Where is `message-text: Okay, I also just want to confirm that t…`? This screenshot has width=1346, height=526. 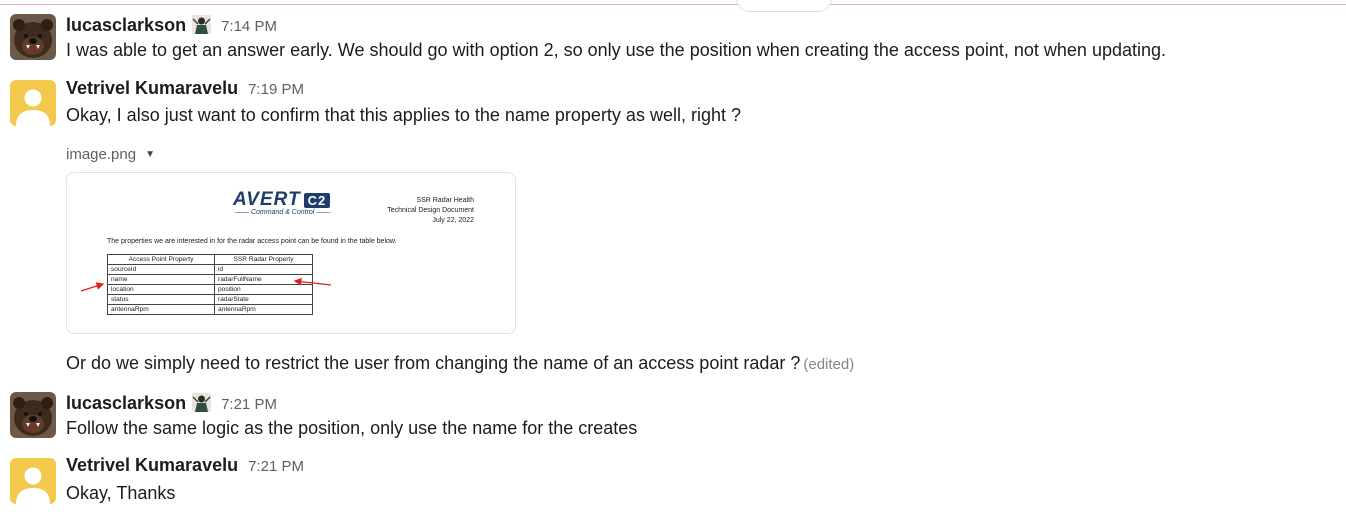 message-text: Okay, I also just want to confirm that t… is located at coordinates (403, 115).